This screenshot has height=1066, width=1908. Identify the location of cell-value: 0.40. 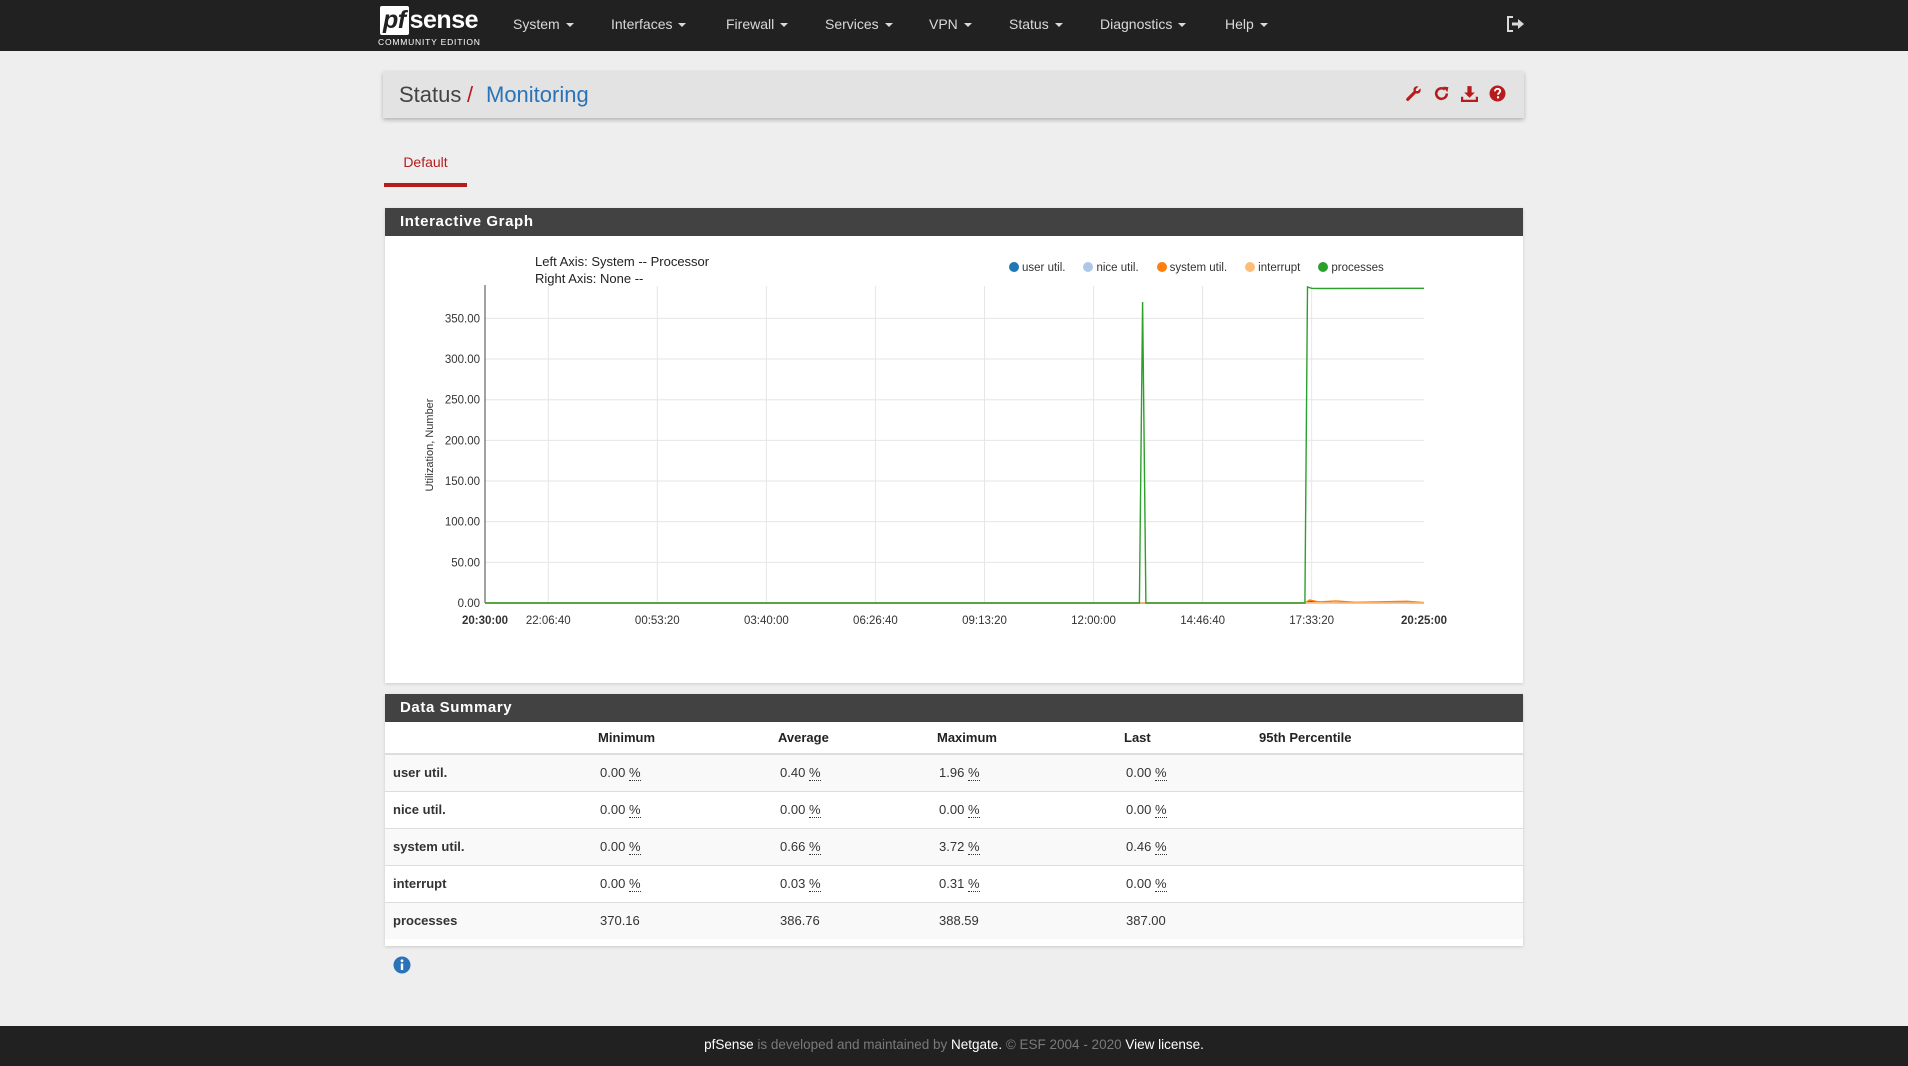
(793, 773).